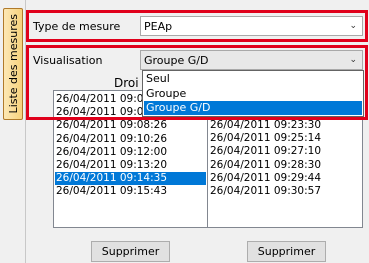  Describe the element at coordinates (130, 191) in the screenshot. I see `list-item: 26/04/2011 09:15:43` at that location.